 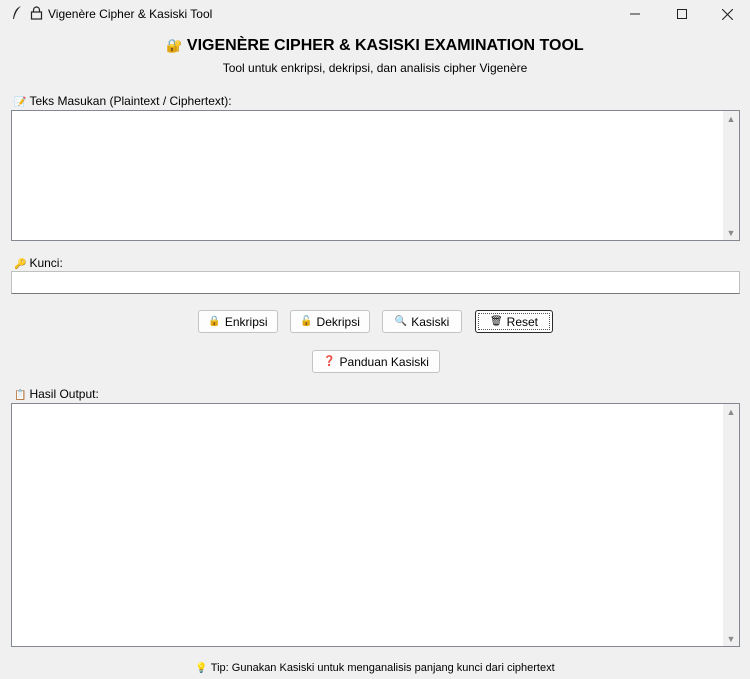 I want to click on lock-icon: 🔒, so click(x=214, y=321).